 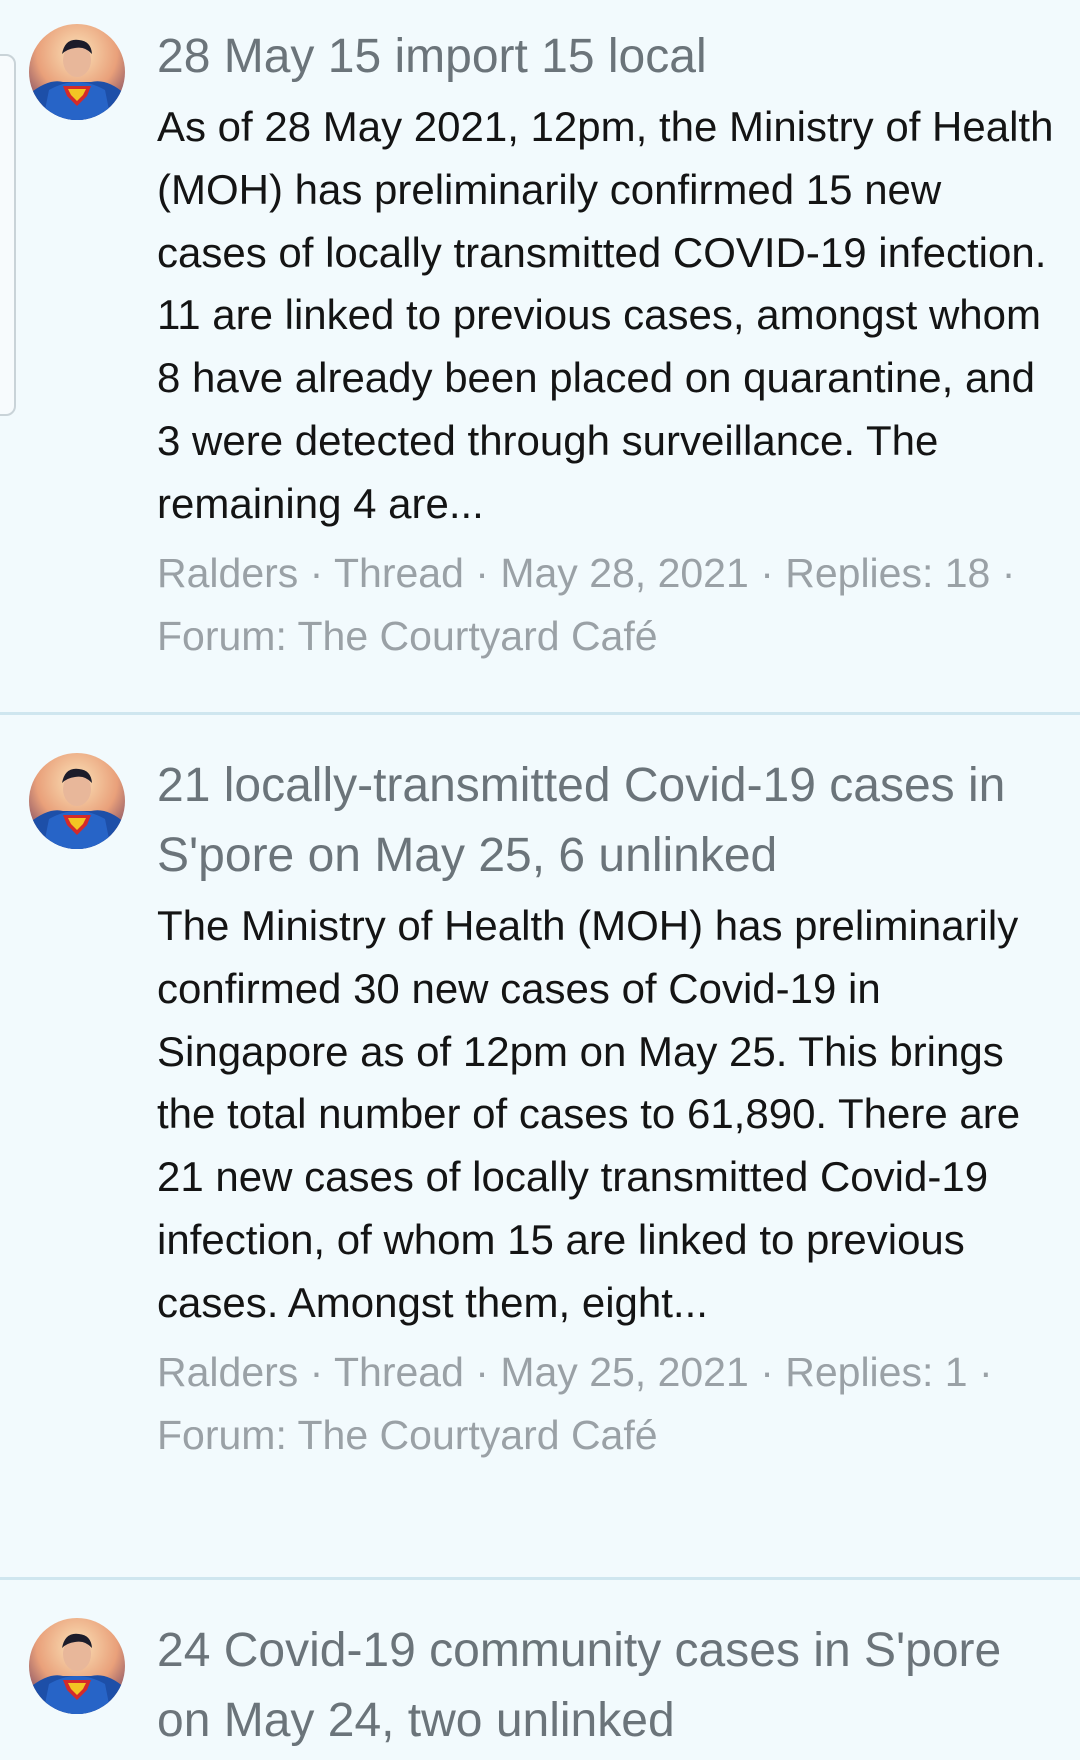 What do you see at coordinates (606, 57) in the screenshot?
I see `result-title: 28 May 15 import 15 local` at bounding box center [606, 57].